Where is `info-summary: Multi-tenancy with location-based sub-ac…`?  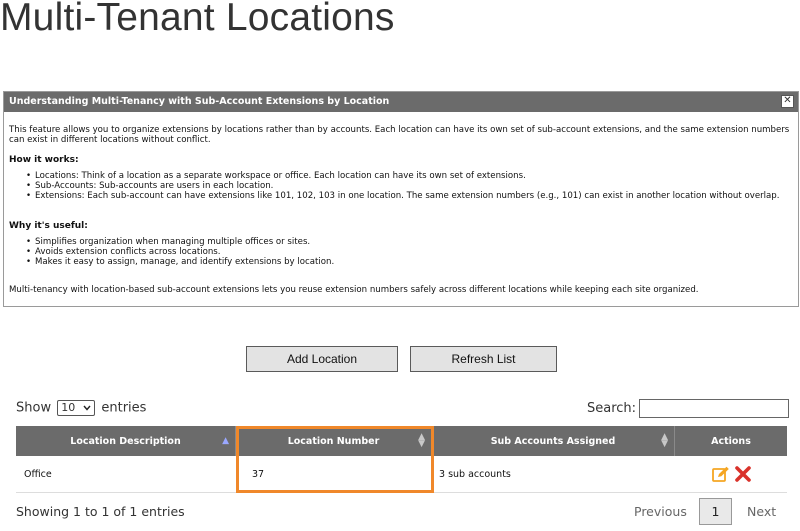
info-summary: Multi-tenancy with location-based sub-ac… is located at coordinates (354, 290).